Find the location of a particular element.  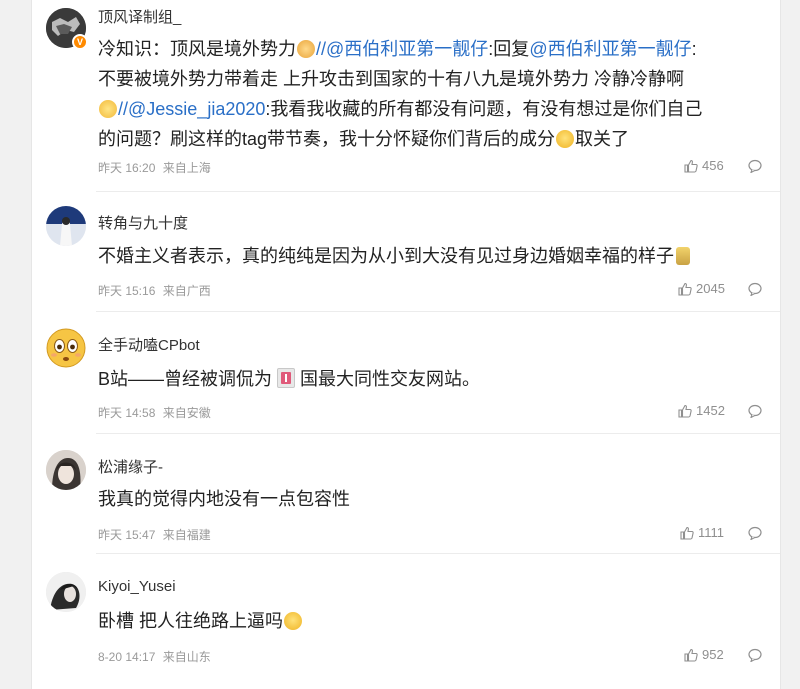

location: 来自广西 is located at coordinates (186, 291).